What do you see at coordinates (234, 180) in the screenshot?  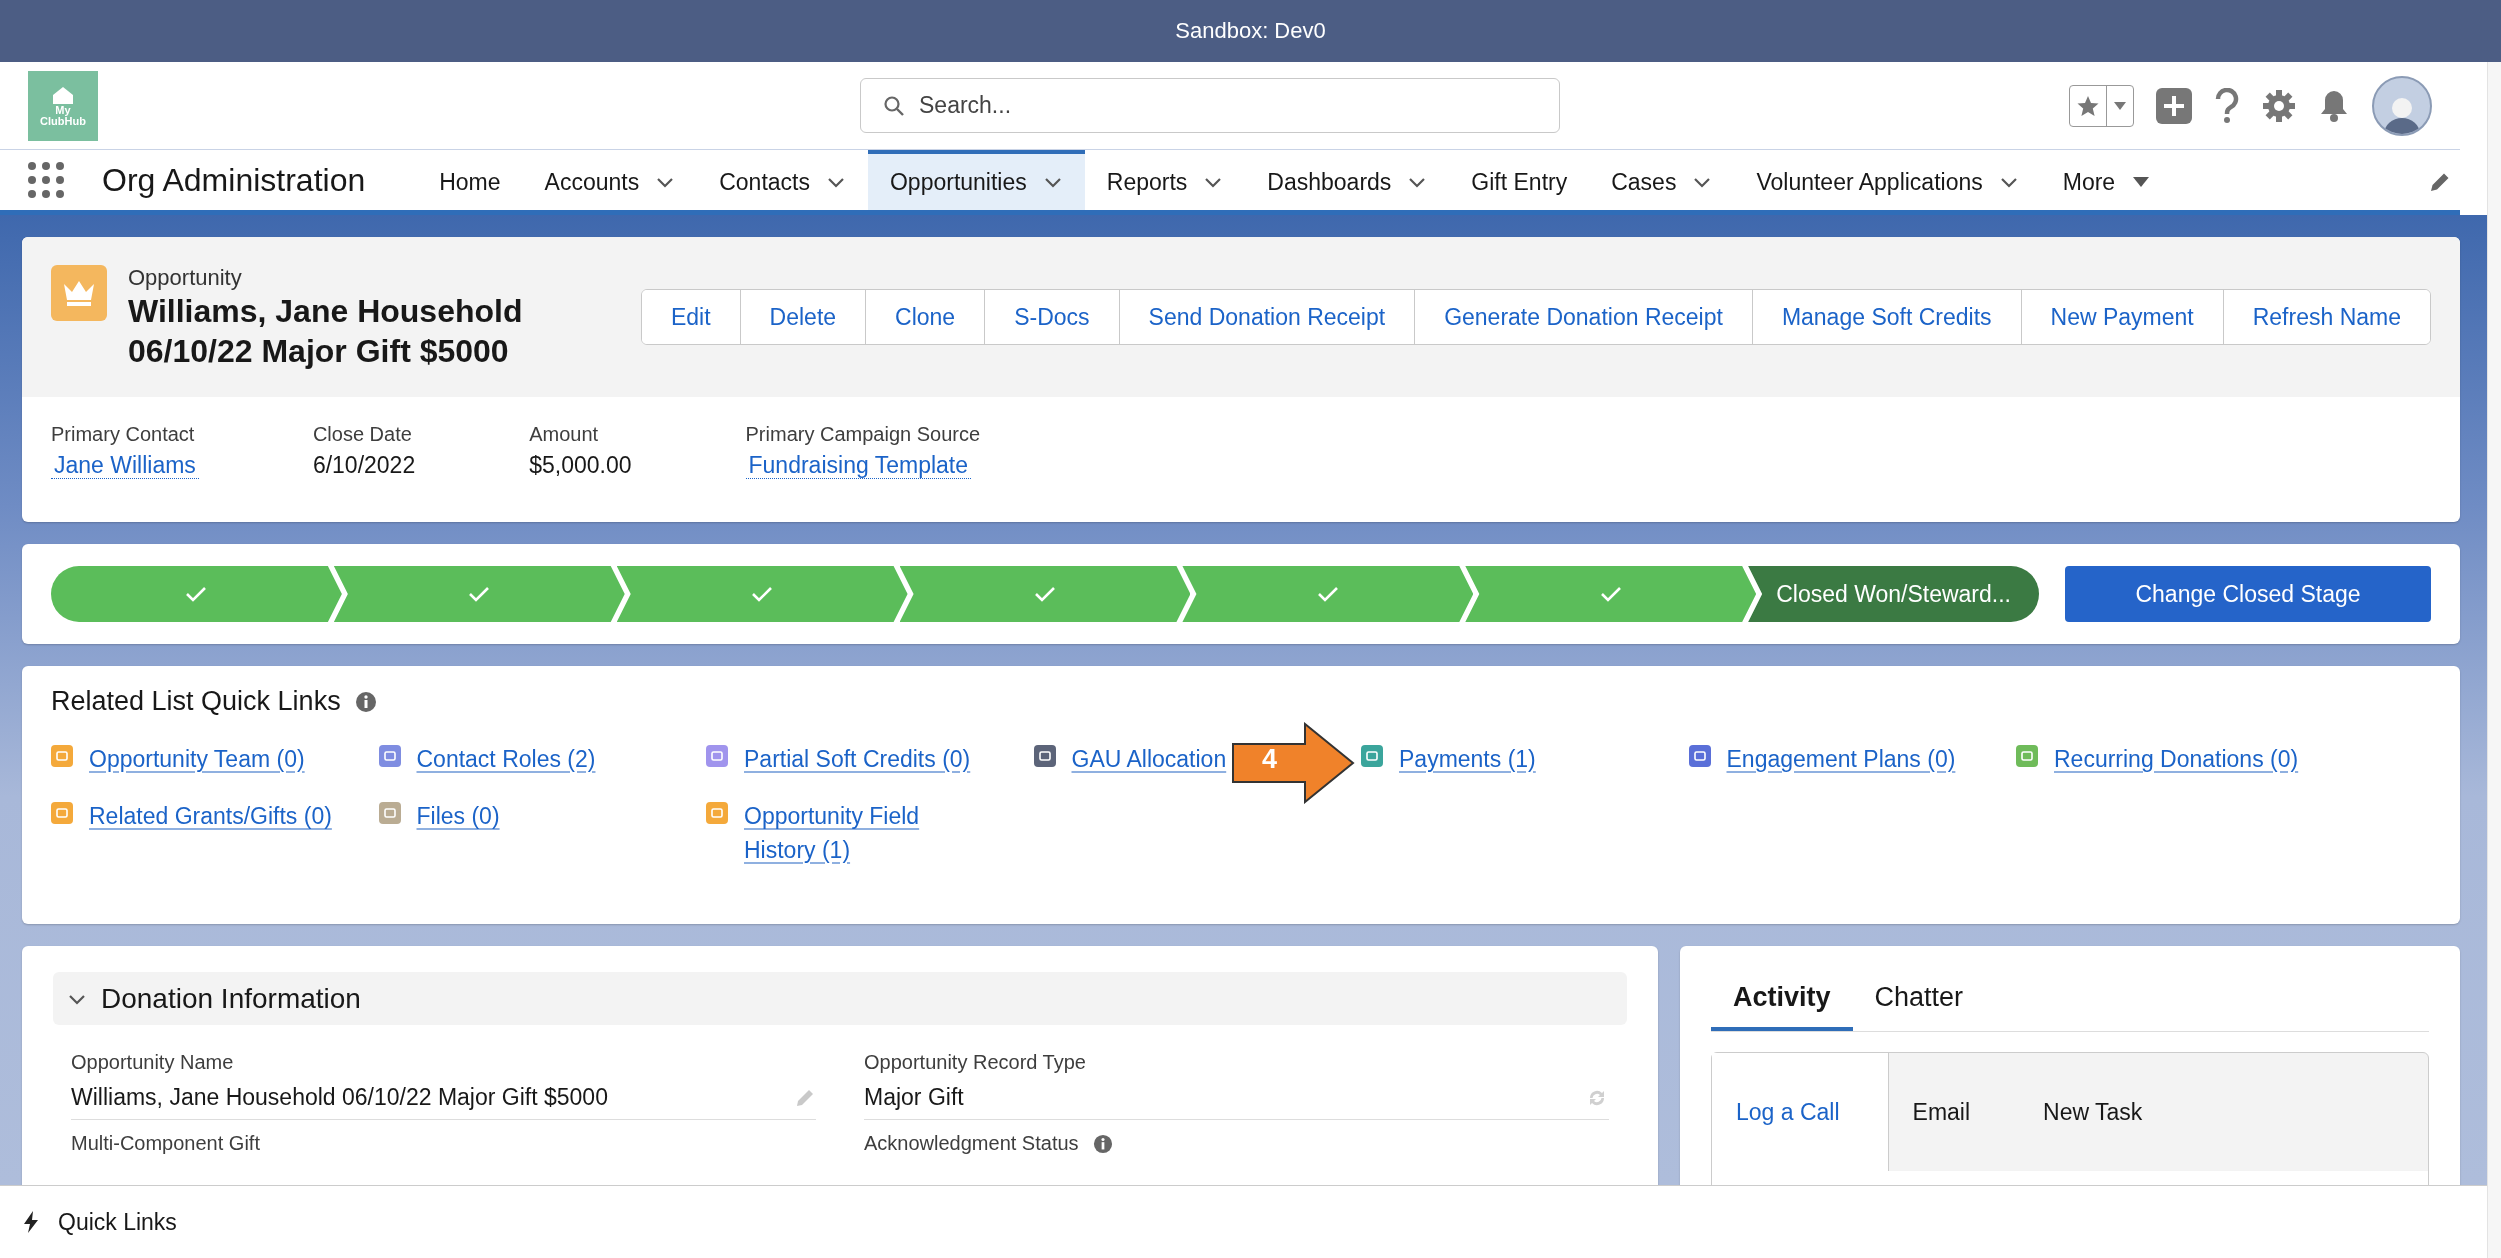 I see `app-name: Org Administration` at bounding box center [234, 180].